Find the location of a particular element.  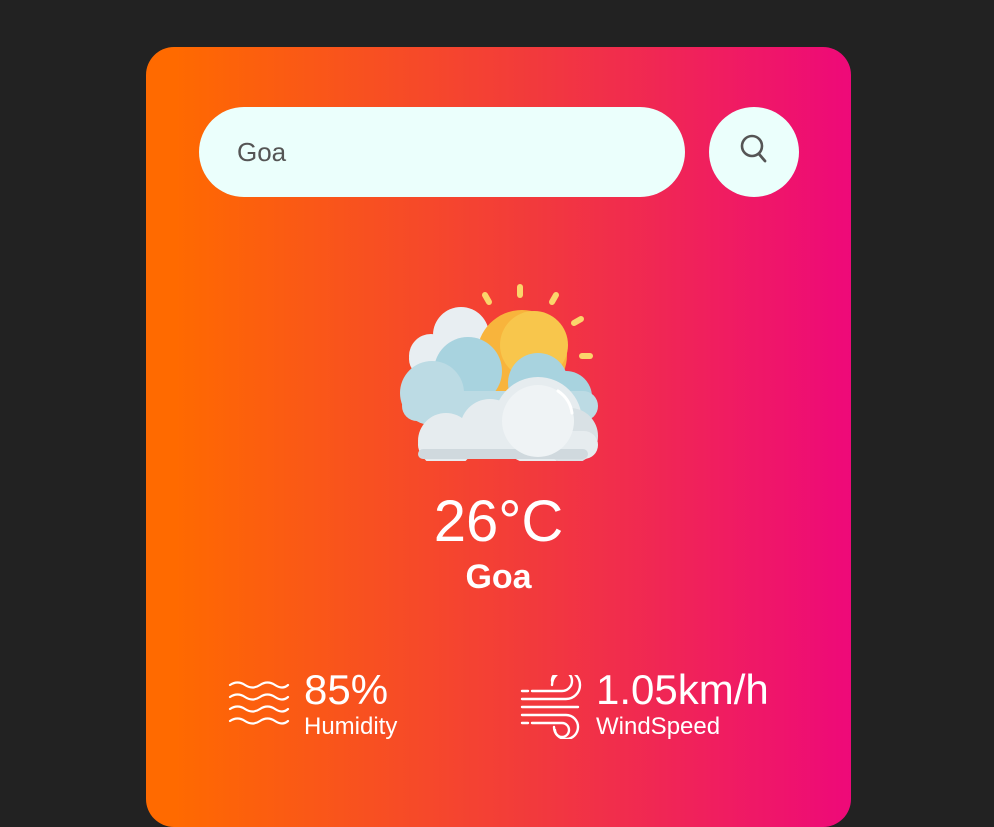

humidity-value: 85% is located at coordinates (346, 689).